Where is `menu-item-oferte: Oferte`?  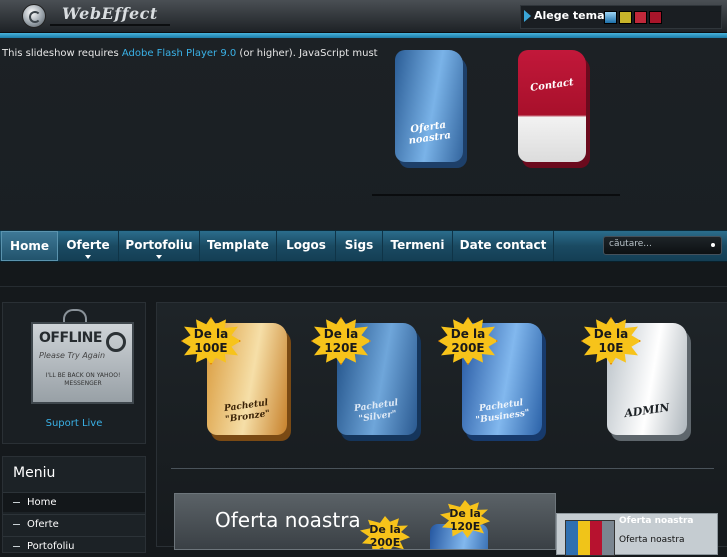 menu-item-oferte: Oferte is located at coordinates (74, 524).